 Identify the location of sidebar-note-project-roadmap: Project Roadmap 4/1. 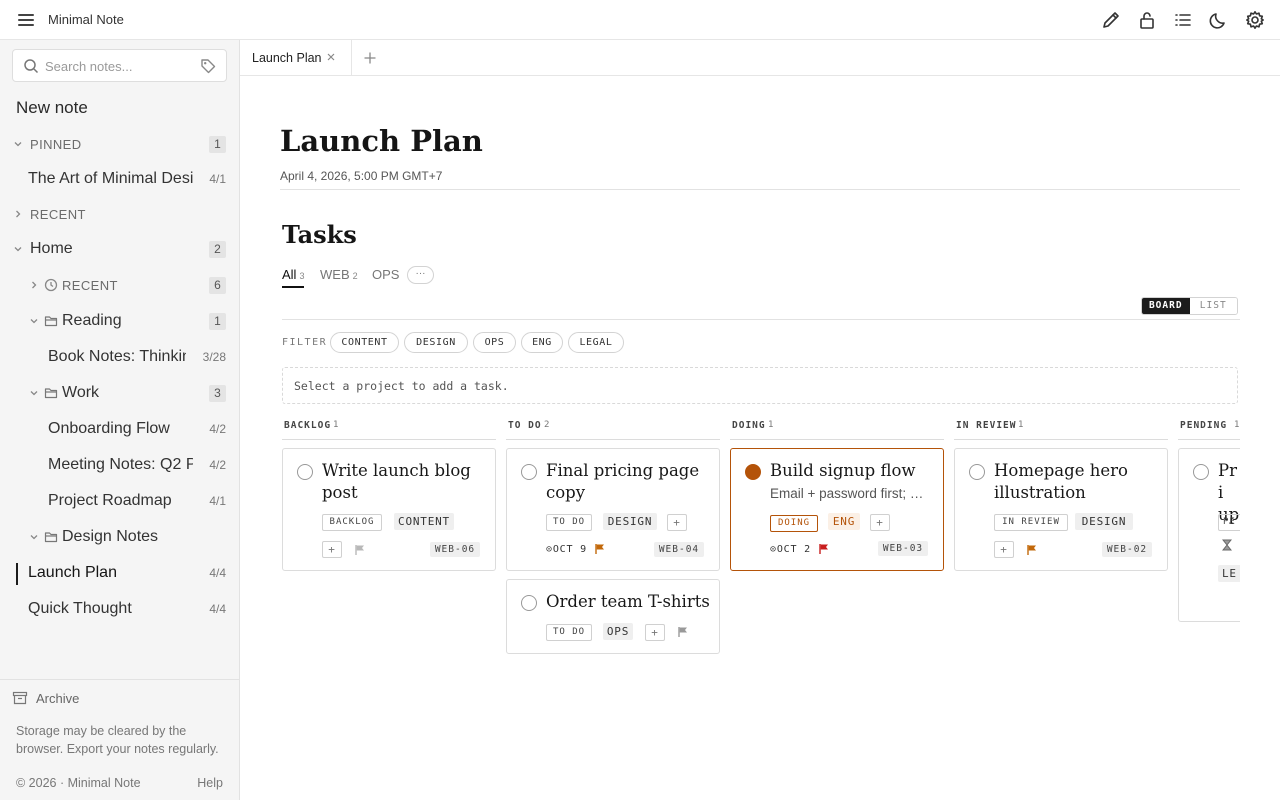
(119, 501).